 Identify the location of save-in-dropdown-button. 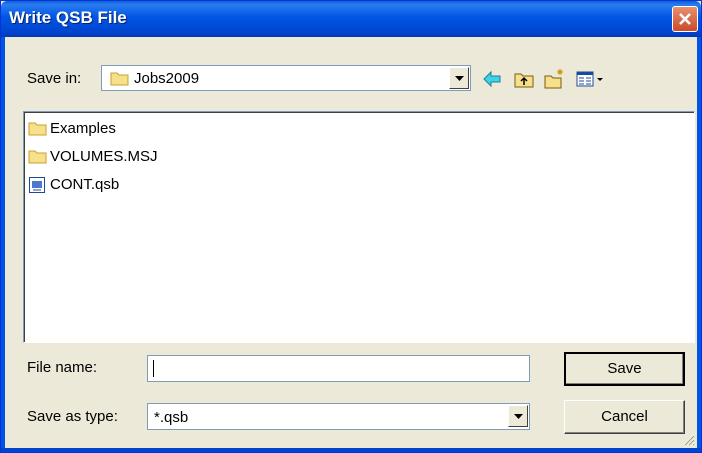
(459, 78).